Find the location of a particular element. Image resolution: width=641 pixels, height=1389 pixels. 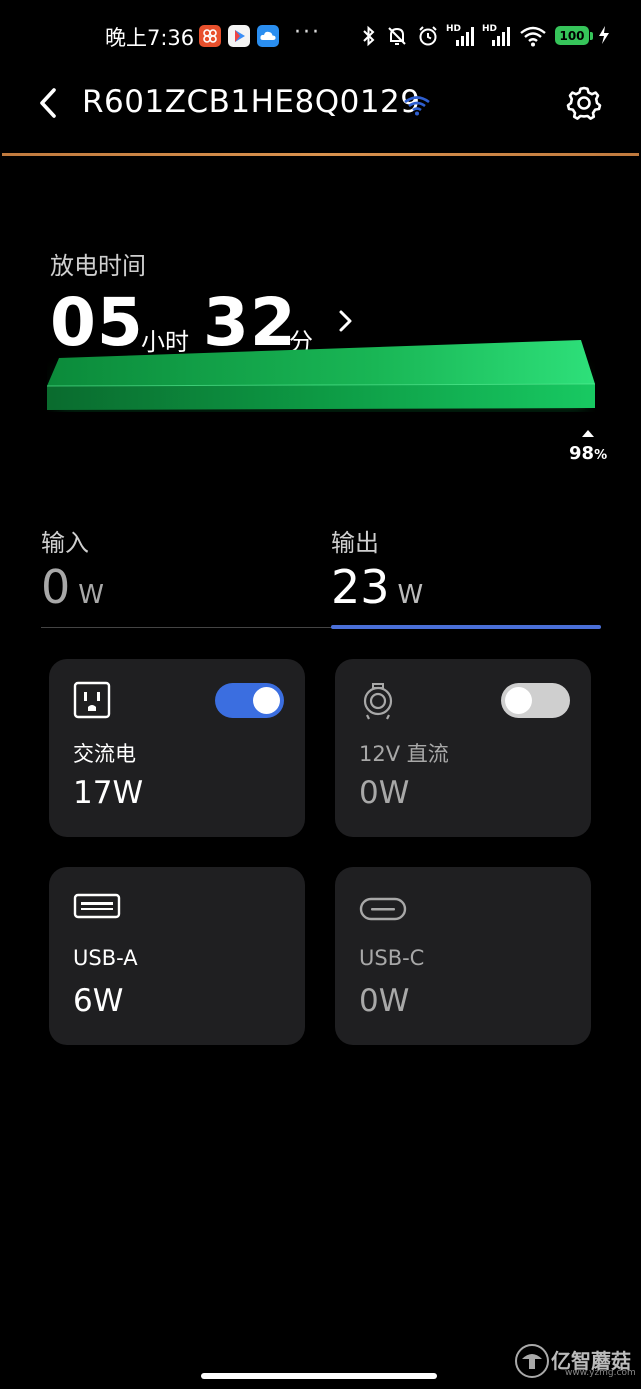

port-card-usb-c: USB-C 0W is located at coordinates (463, 956).